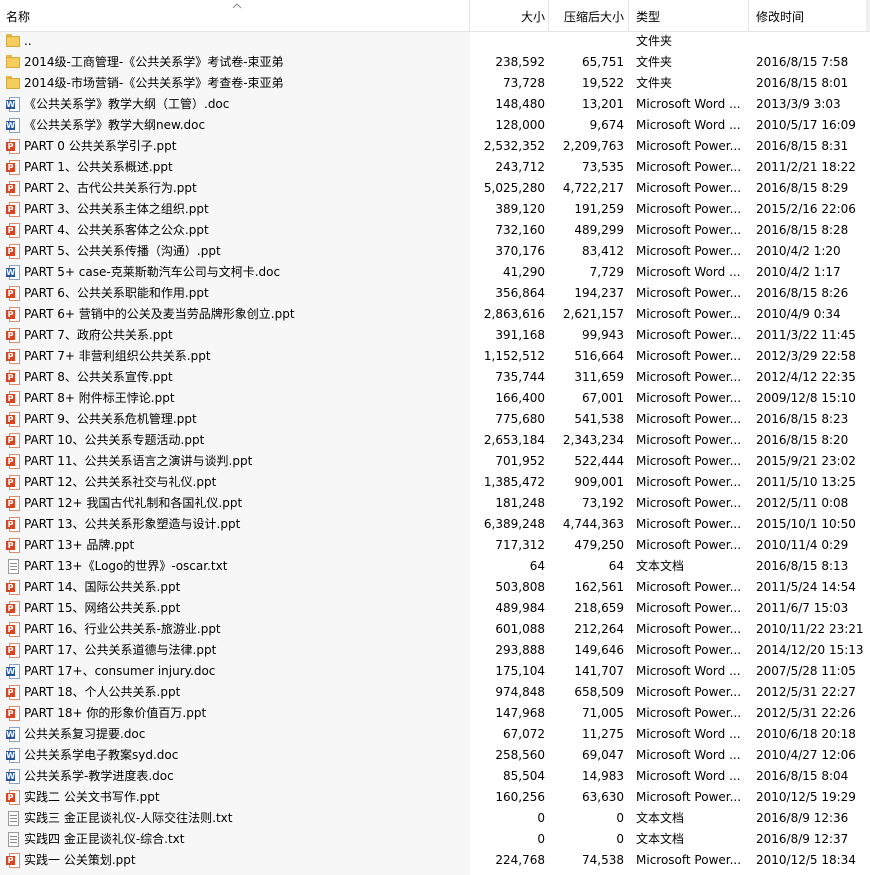  What do you see at coordinates (520, 230) in the screenshot?
I see `file-size: 732,160` at bounding box center [520, 230].